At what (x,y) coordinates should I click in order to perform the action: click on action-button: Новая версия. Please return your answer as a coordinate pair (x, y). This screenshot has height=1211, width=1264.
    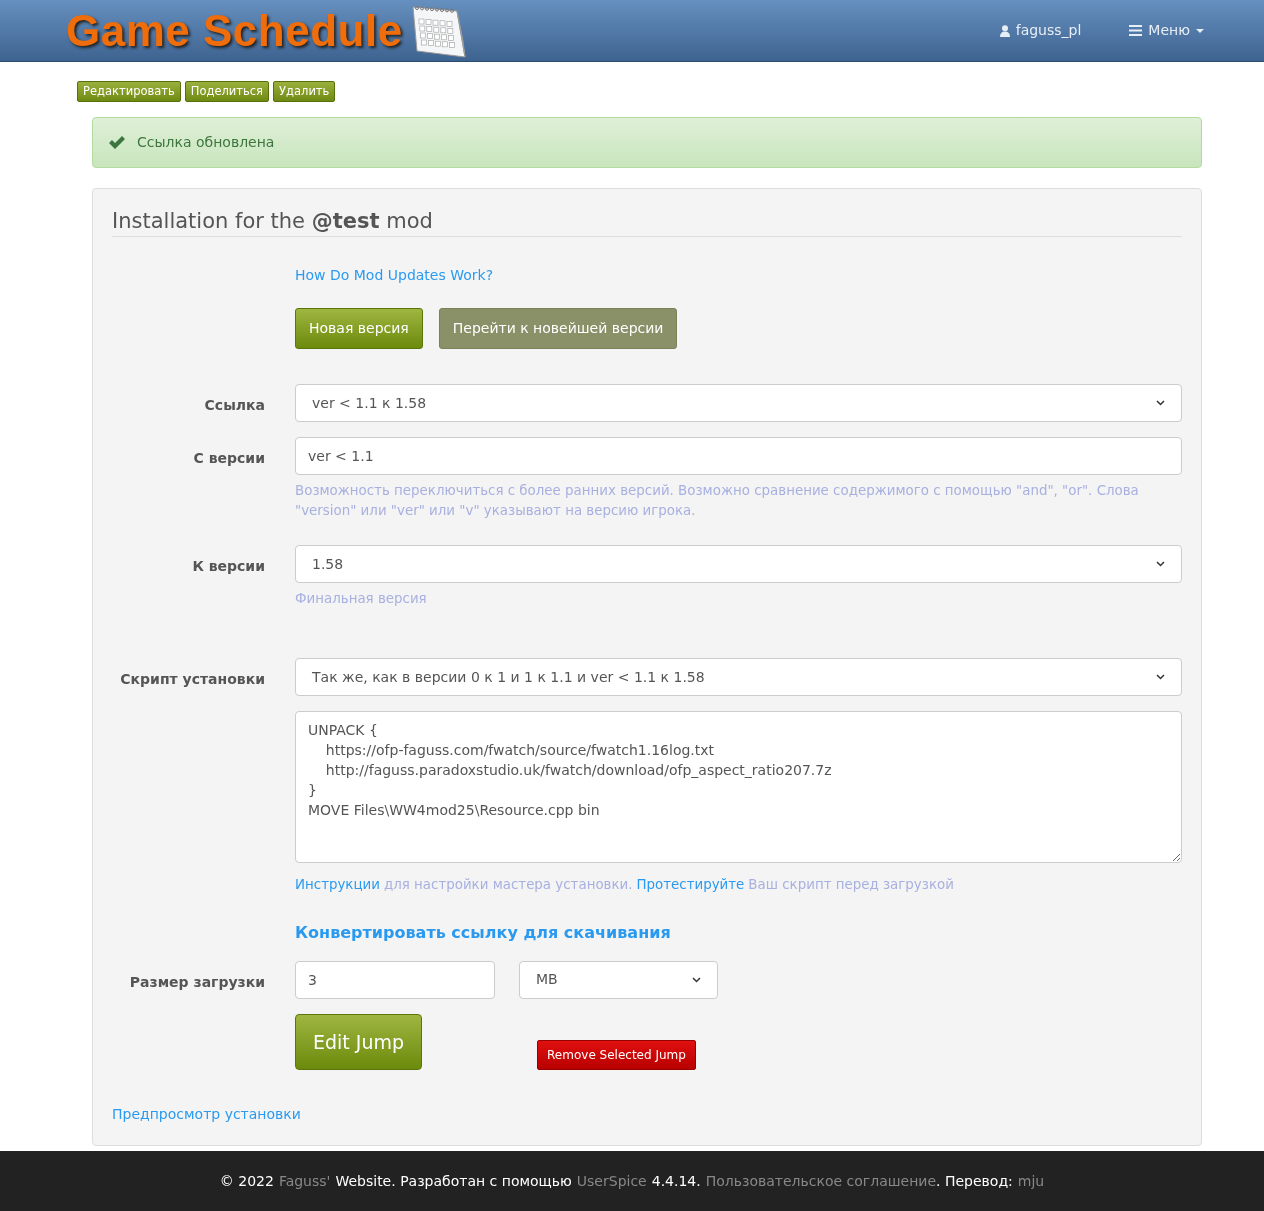
    Looking at the image, I should click on (359, 329).